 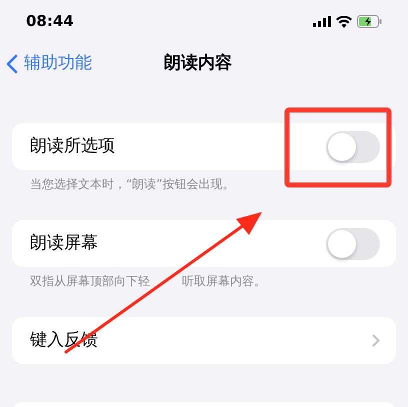 What do you see at coordinates (344, 22) in the screenshot?
I see `wifi-icon` at bounding box center [344, 22].